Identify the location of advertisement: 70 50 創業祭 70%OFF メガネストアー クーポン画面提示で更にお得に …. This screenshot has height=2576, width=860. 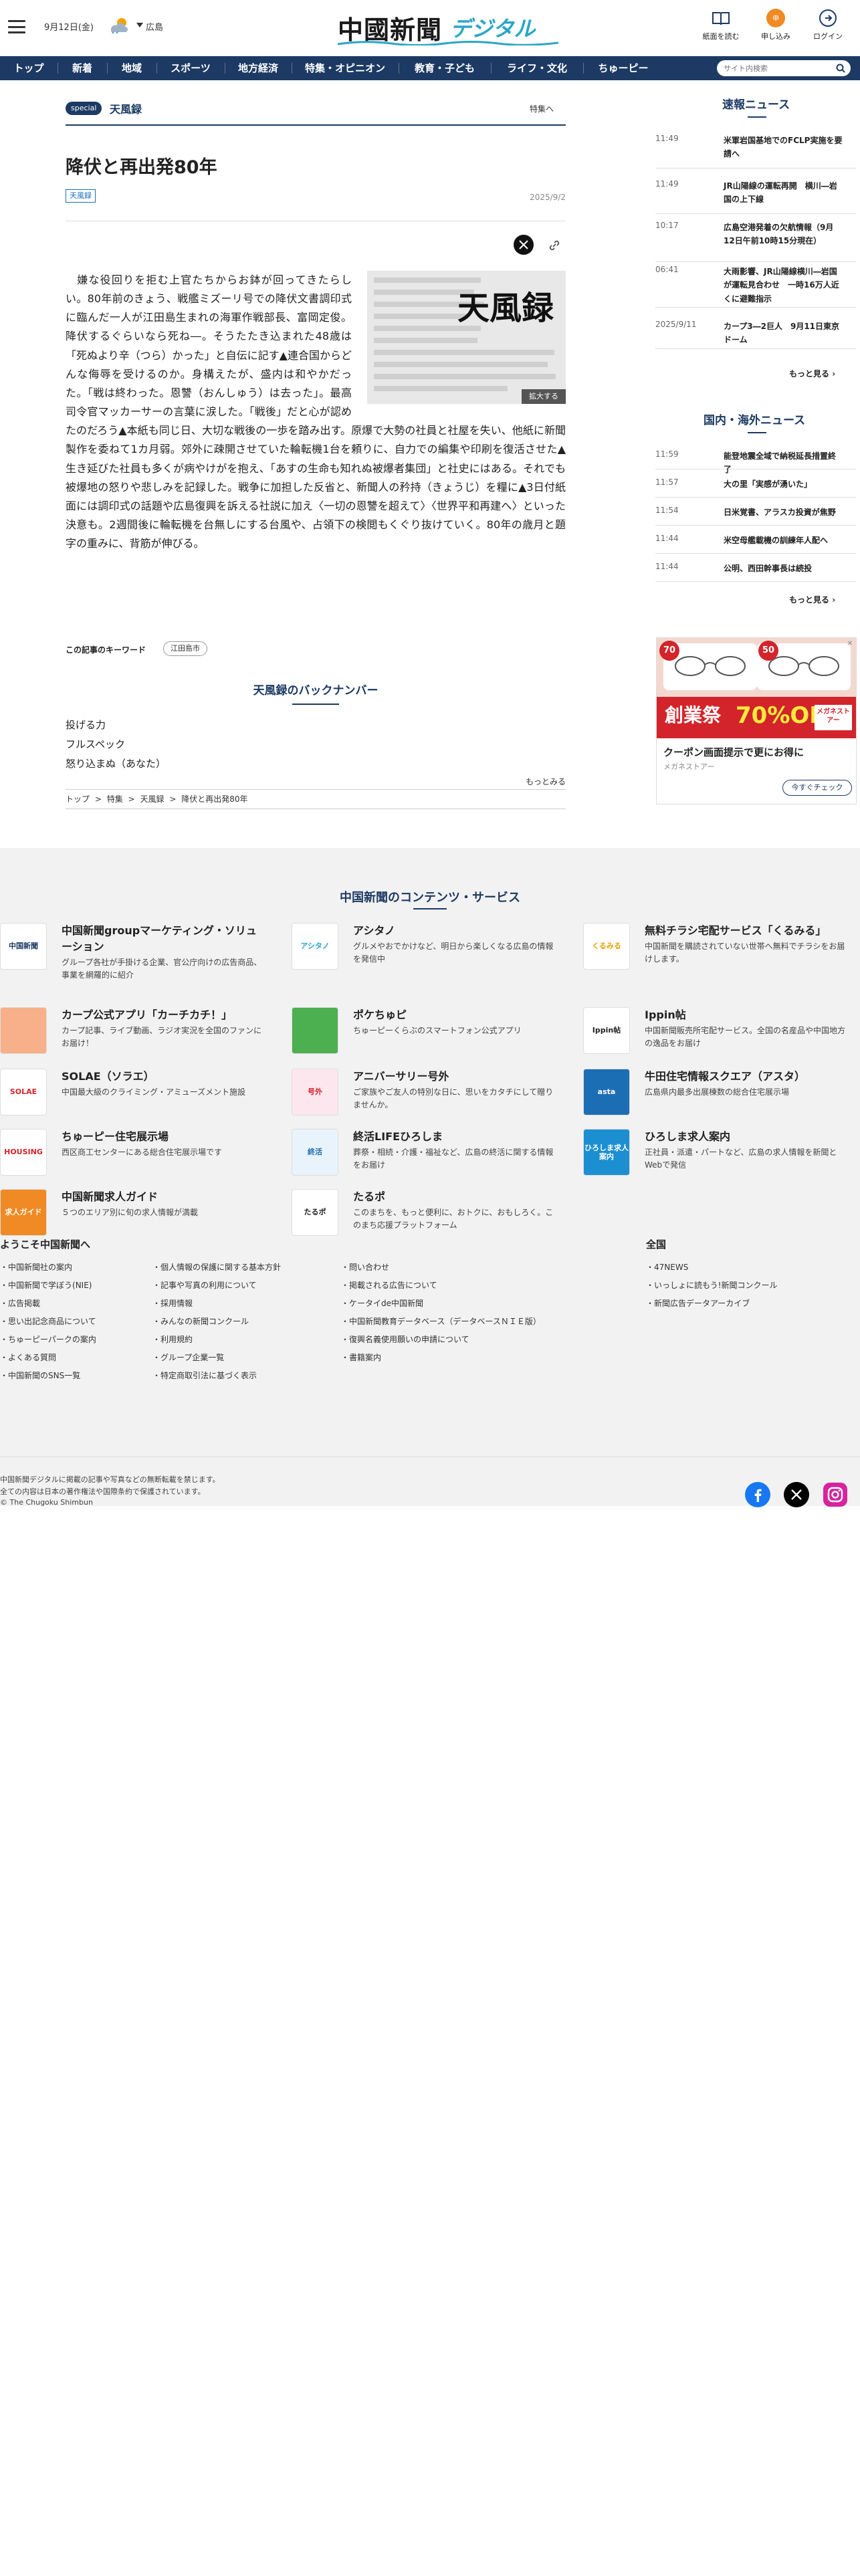
(756, 721).